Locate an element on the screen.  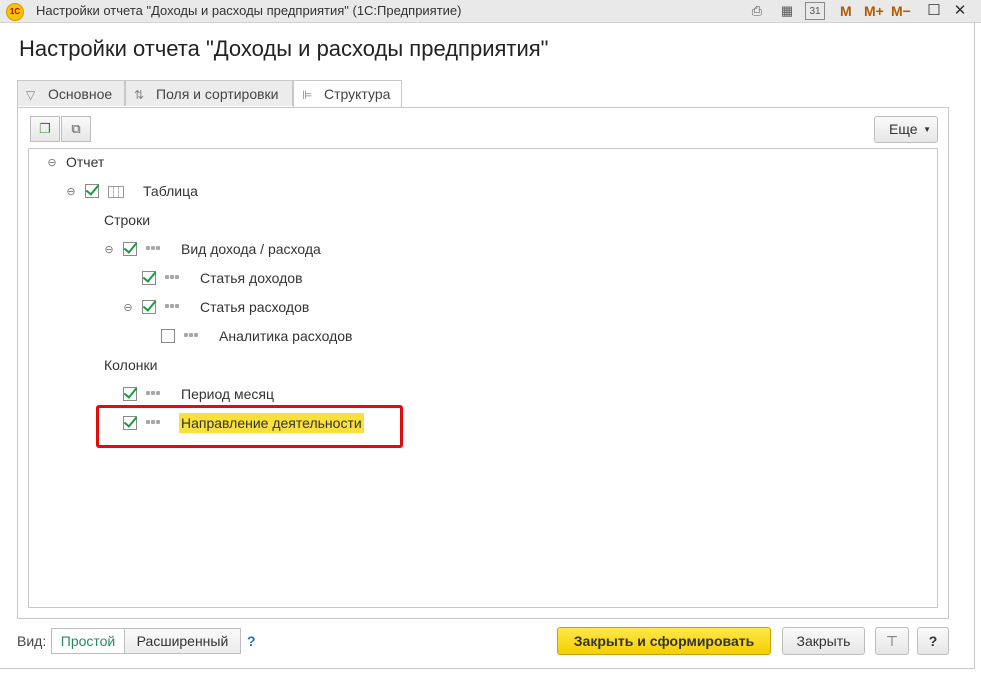
tree-node-columns: Колонки is located at coordinates (130, 365).